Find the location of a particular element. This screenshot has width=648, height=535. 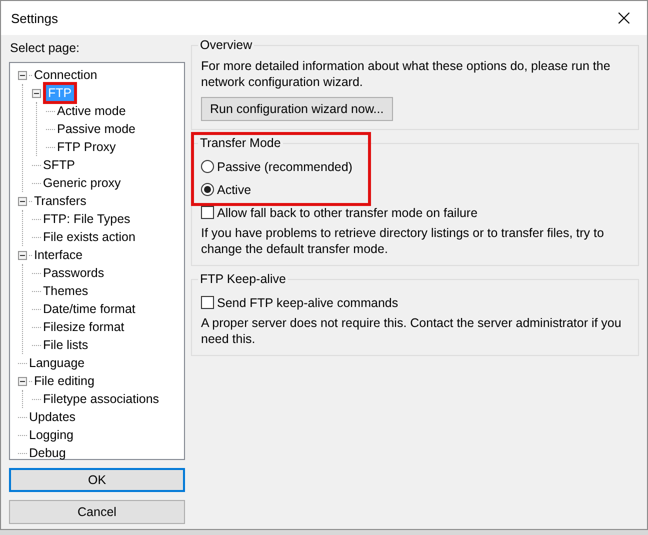

tree-item: Logging is located at coordinates (51, 435).